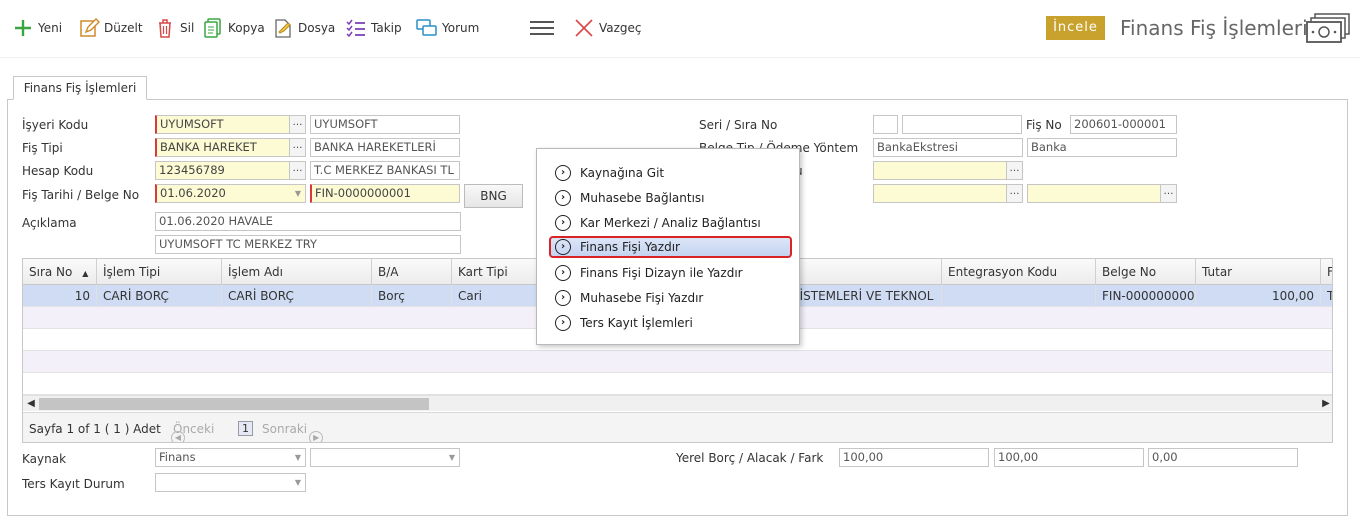  What do you see at coordinates (373, 28) in the screenshot?
I see `follow-button: Takip` at bounding box center [373, 28].